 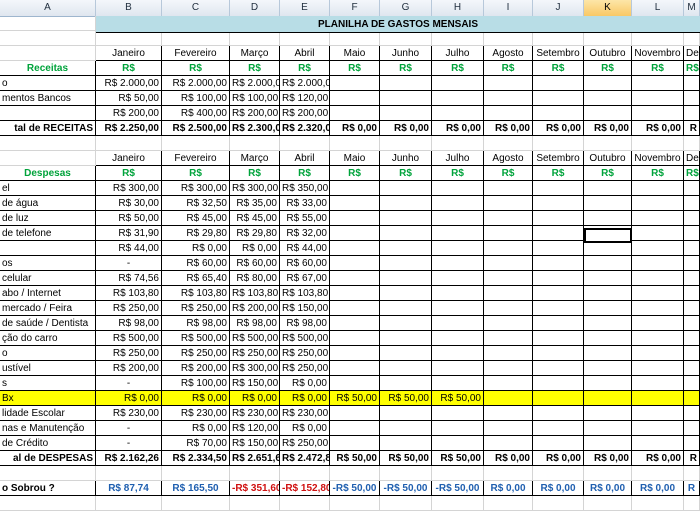 I want to click on column-header-d: D, so click(x=255, y=8).